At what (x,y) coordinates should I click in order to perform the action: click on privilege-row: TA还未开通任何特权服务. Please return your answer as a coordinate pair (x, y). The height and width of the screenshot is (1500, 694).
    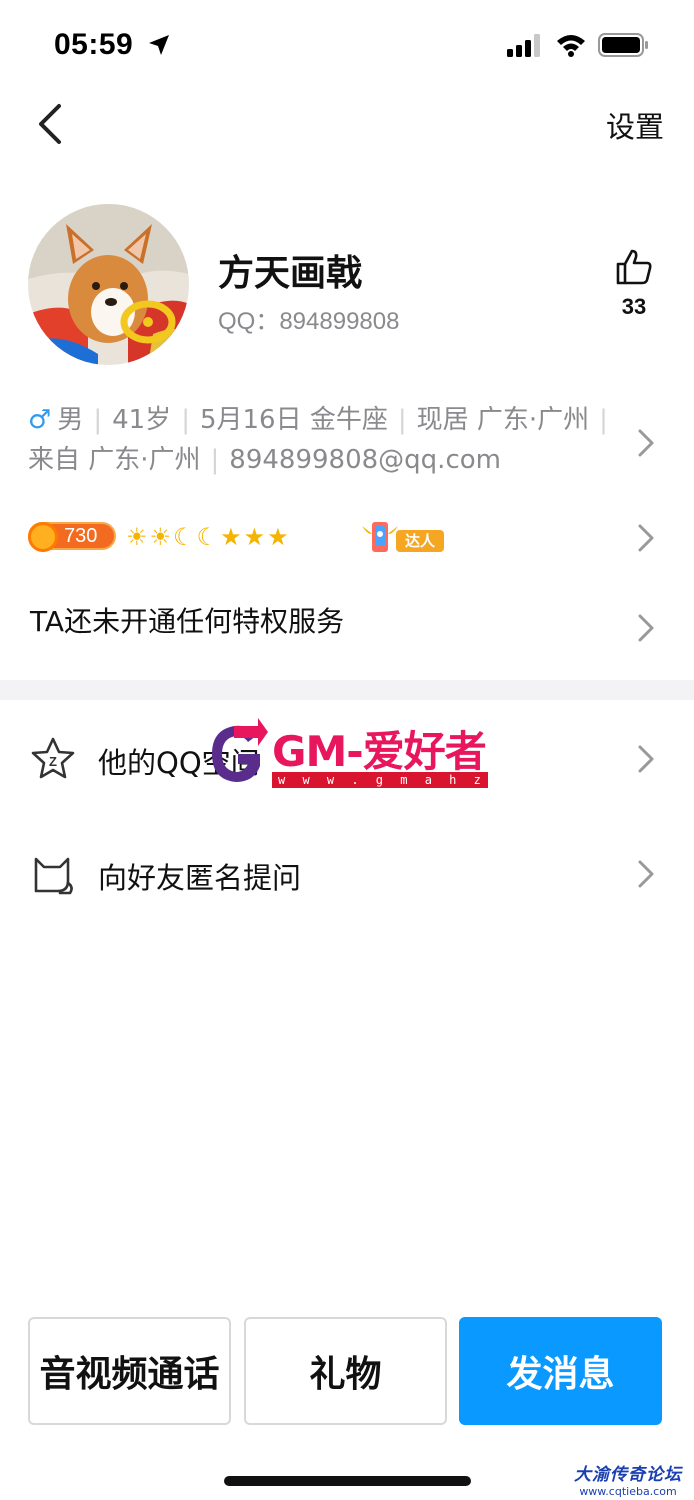
    Looking at the image, I should click on (187, 620).